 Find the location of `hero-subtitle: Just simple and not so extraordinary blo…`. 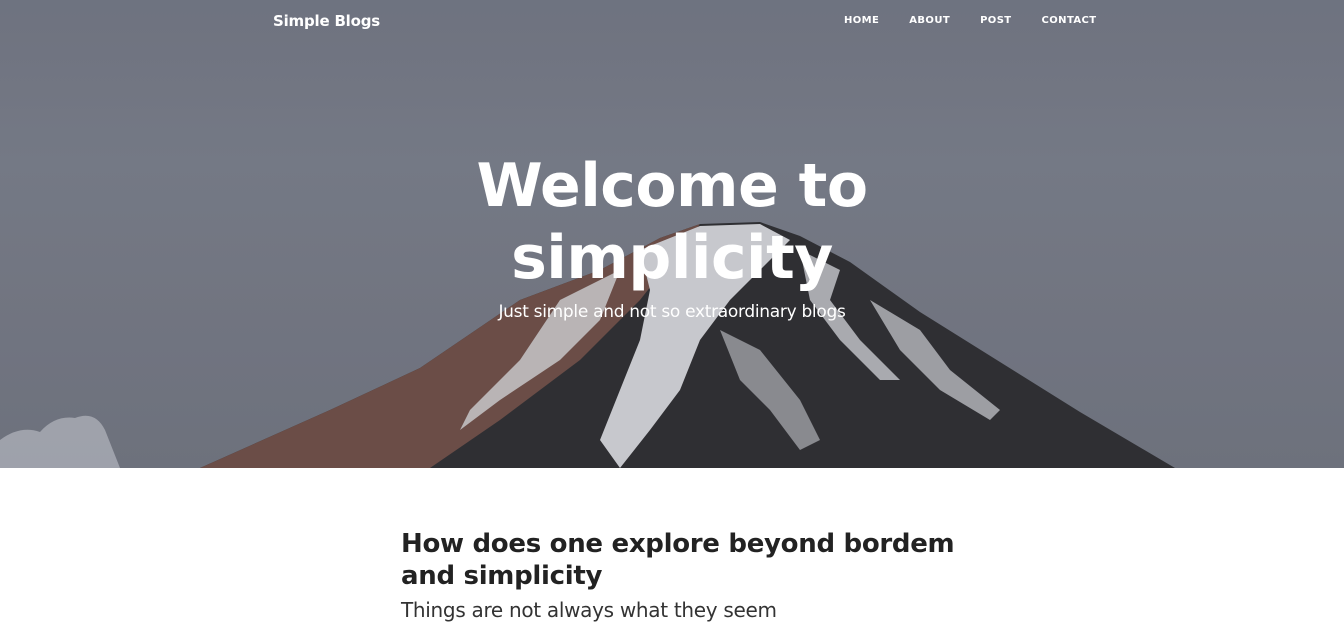

hero-subtitle: Just simple and not so extraordinary blo… is located at coordinates (672, 312).